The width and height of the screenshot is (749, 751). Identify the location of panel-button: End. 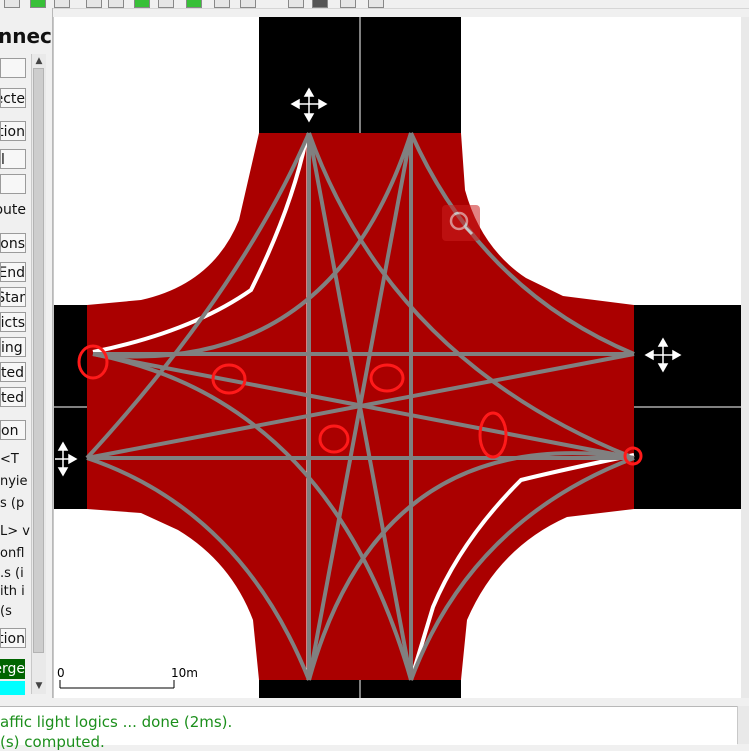
(13, 272).